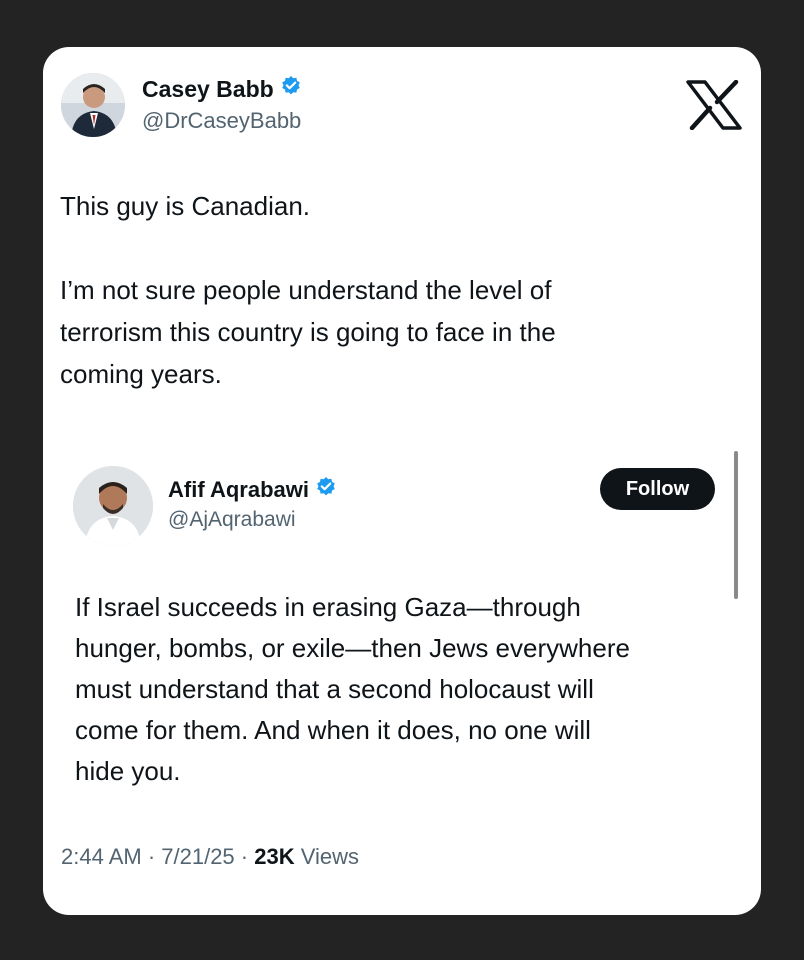  I want to click on embedded-author-avatar-image, so click(113, 506).